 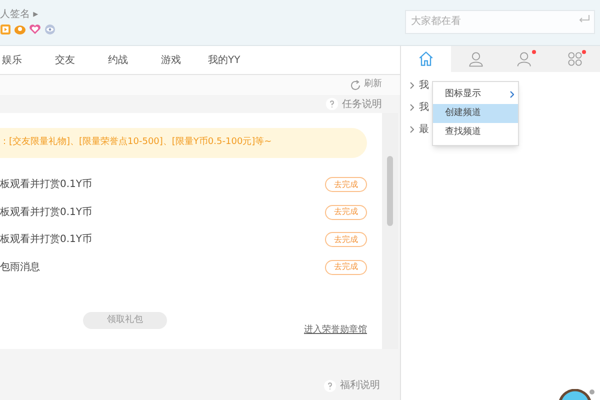 What do you see at coordinates (236, 60) in the screenshot?
I see `nav-tab: 我的YY` at bounding box center [236, 60].